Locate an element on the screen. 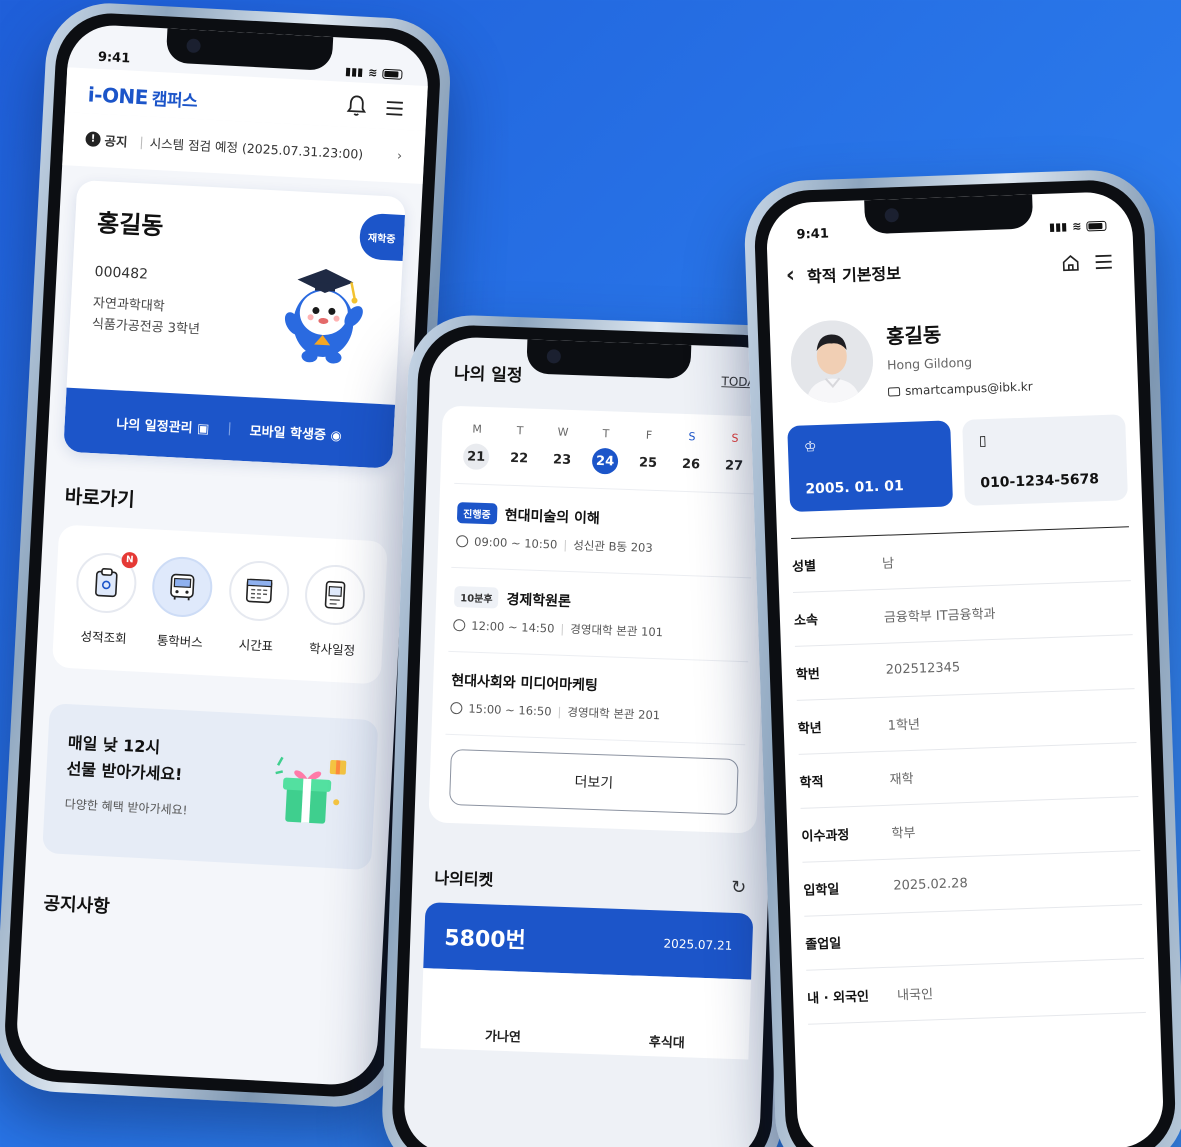  detail-value: 학부 is located at coordinates (903, 833).